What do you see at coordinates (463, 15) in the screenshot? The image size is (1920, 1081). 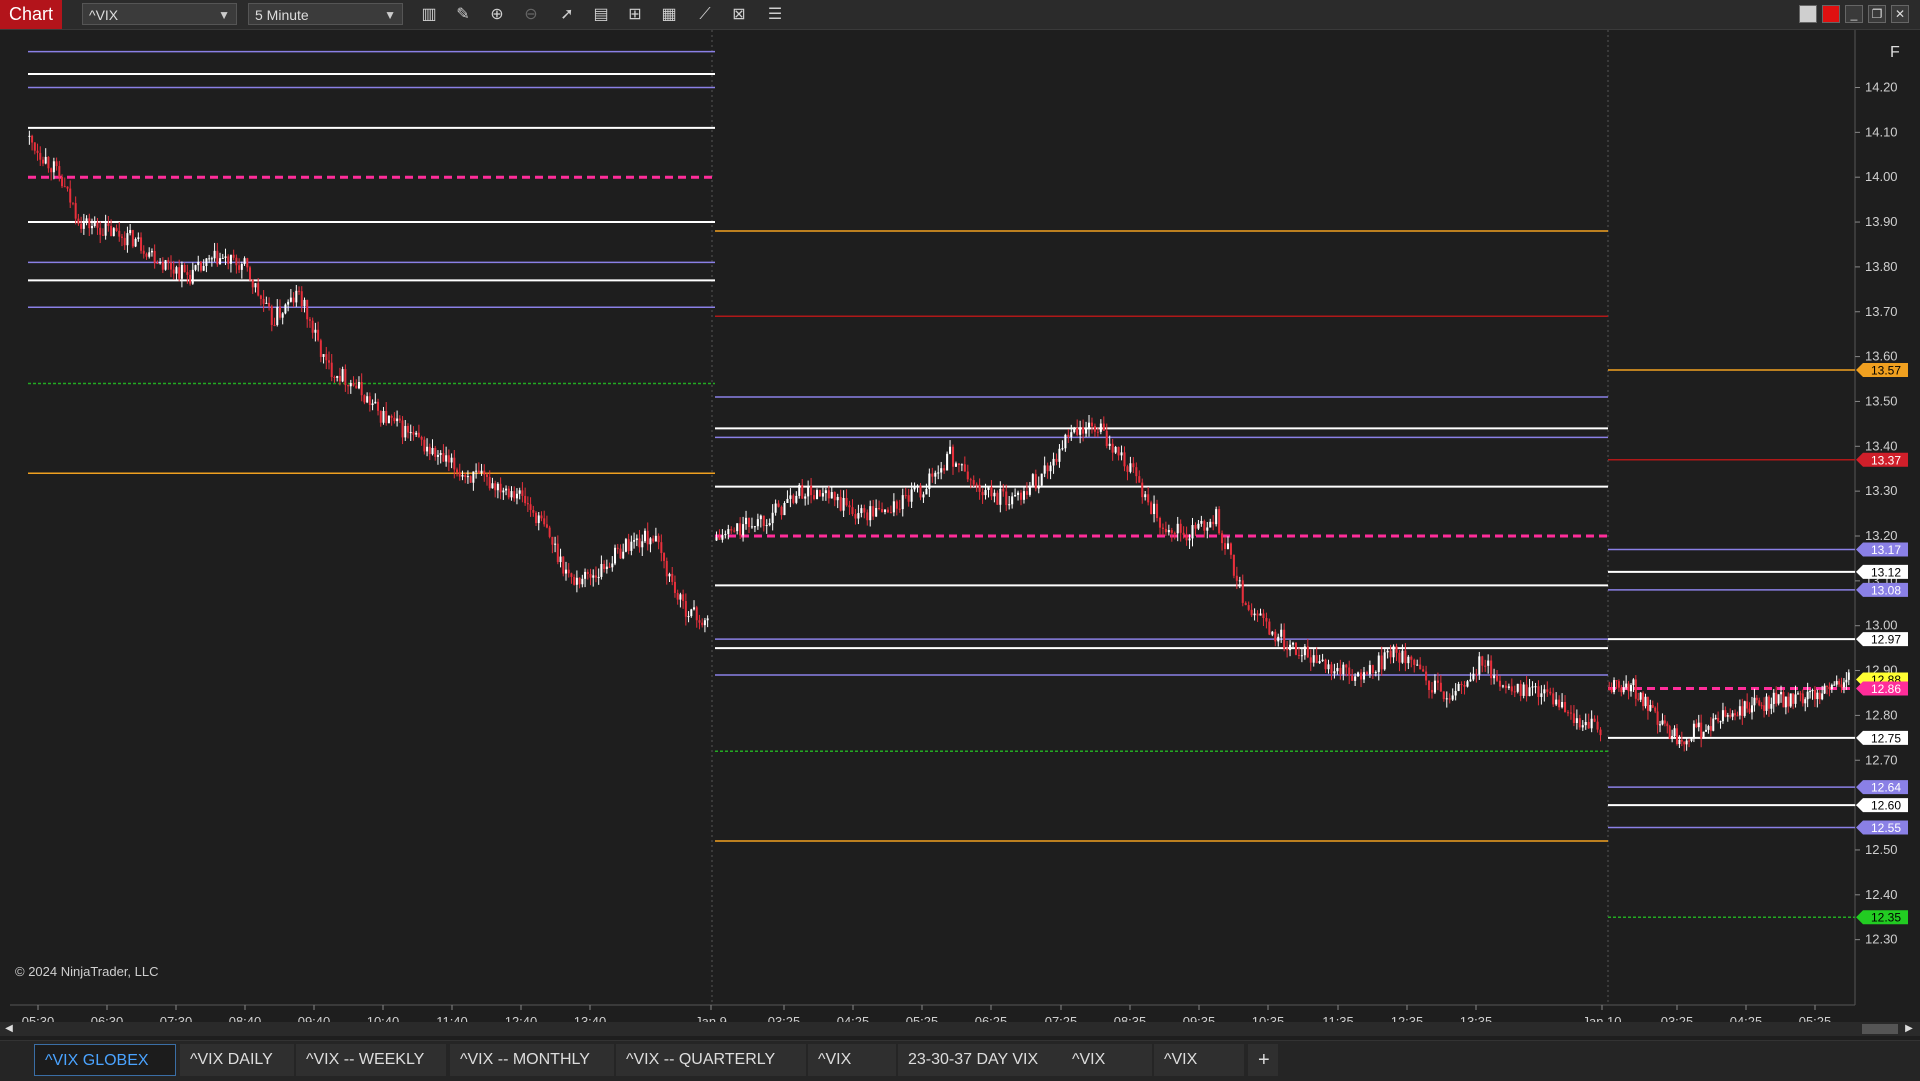 I see `draw-pencil-icon: ✎` at bounding box center [463, 15].